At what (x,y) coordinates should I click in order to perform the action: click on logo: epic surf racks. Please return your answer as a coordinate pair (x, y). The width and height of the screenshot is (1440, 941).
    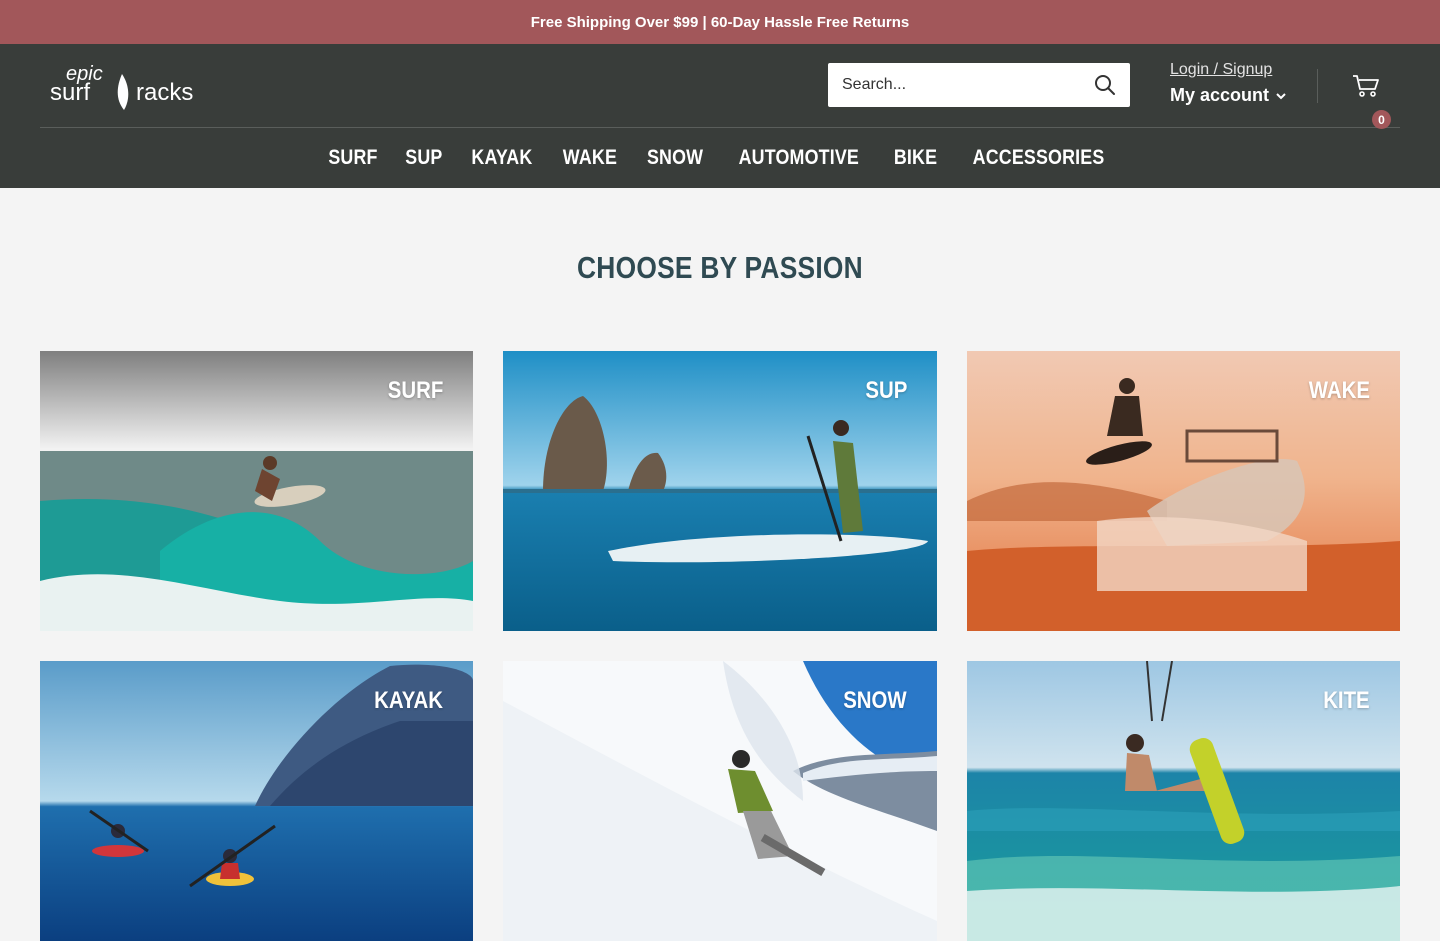
    Looking at the image, I should click on (136, 86).